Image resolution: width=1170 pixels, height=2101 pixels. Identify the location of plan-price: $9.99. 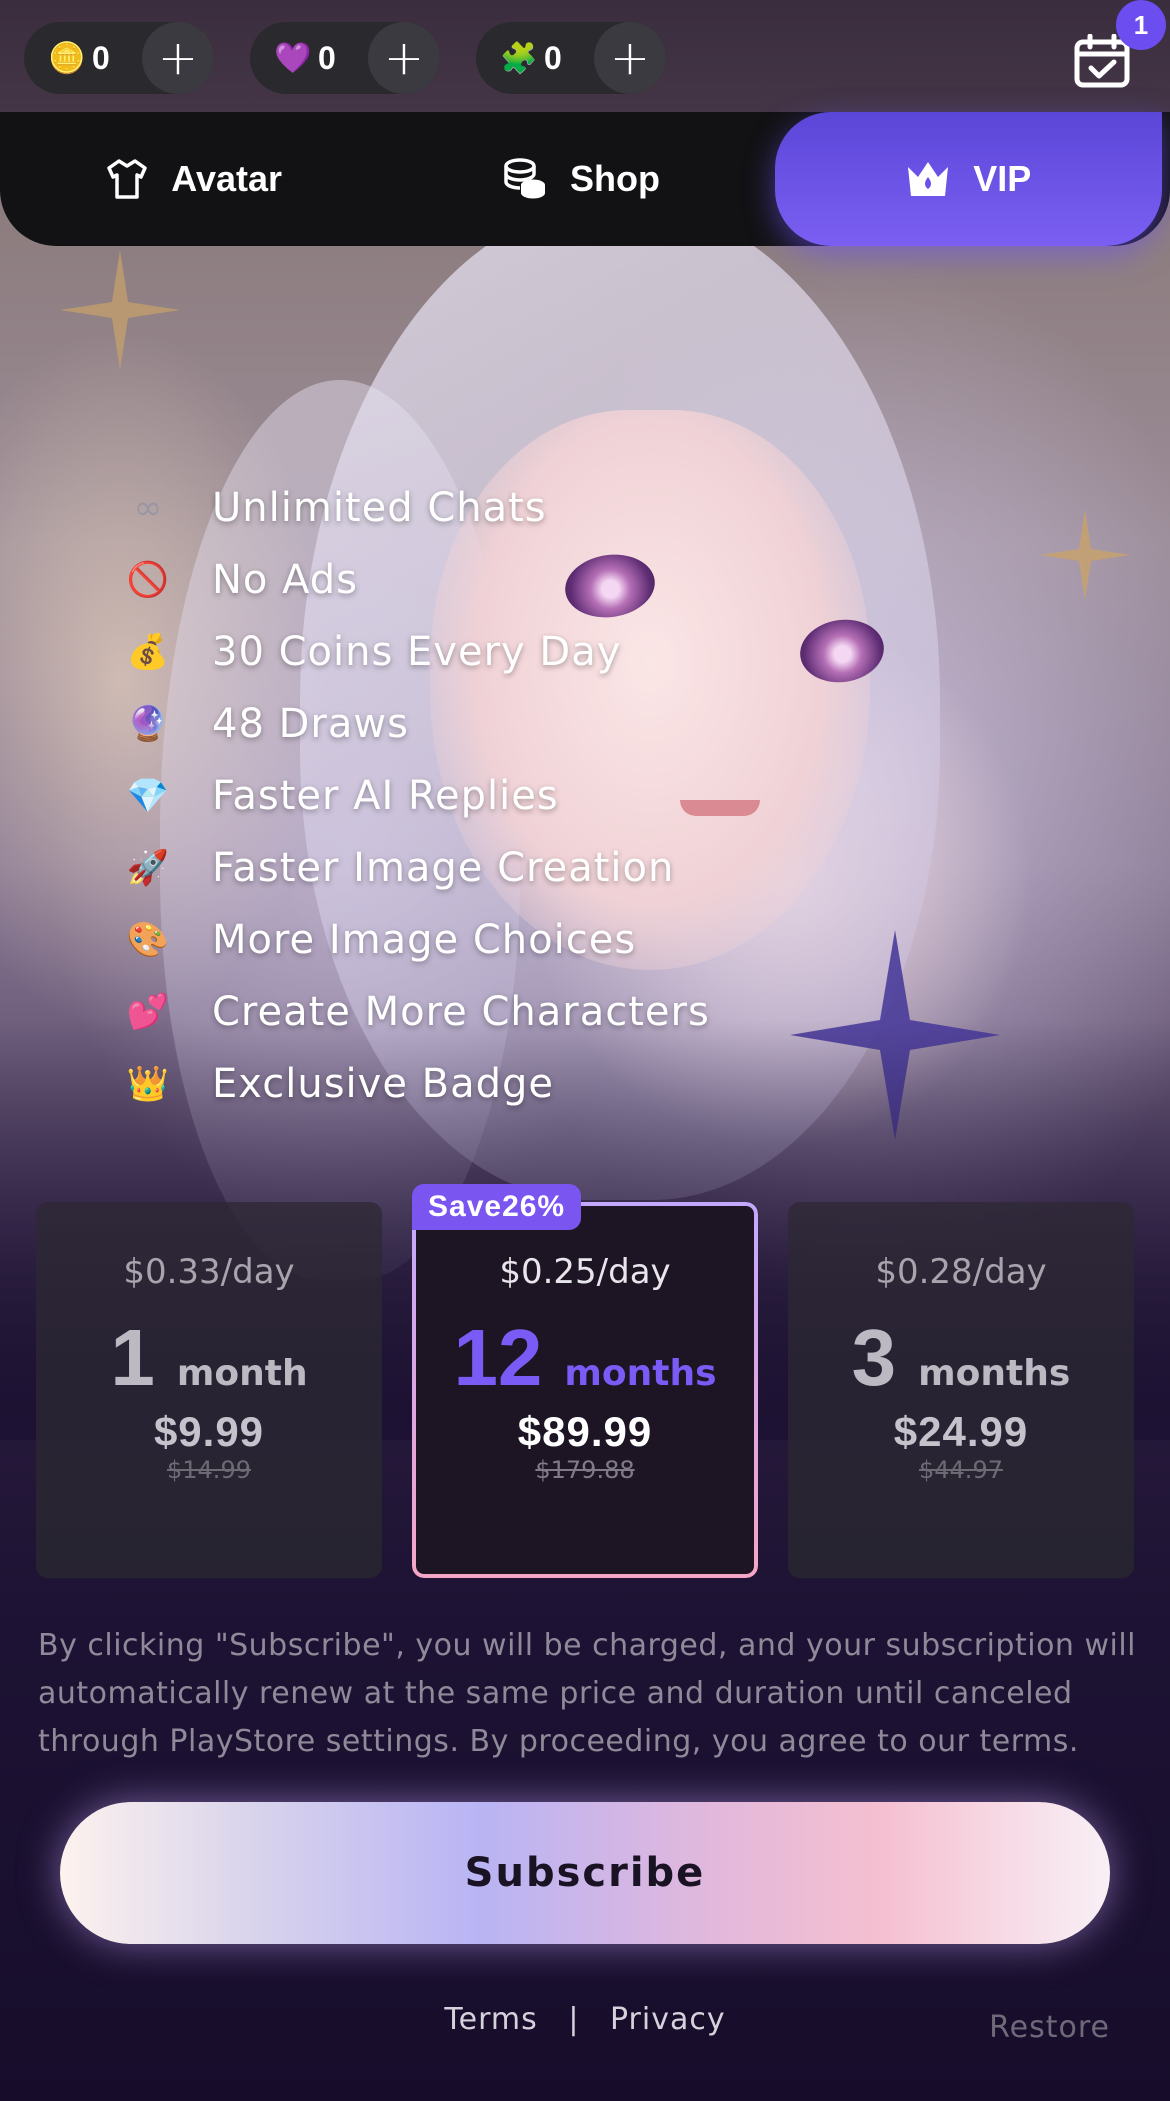
(209, 1431).